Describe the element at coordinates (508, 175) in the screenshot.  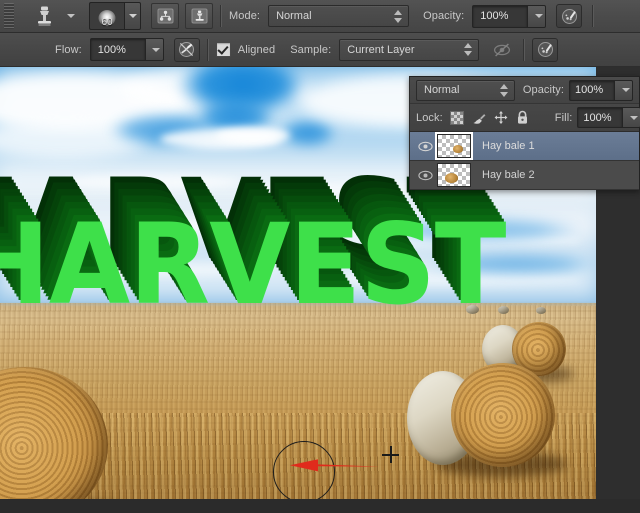
I see `layer-name: Hay bale 2` at that location.